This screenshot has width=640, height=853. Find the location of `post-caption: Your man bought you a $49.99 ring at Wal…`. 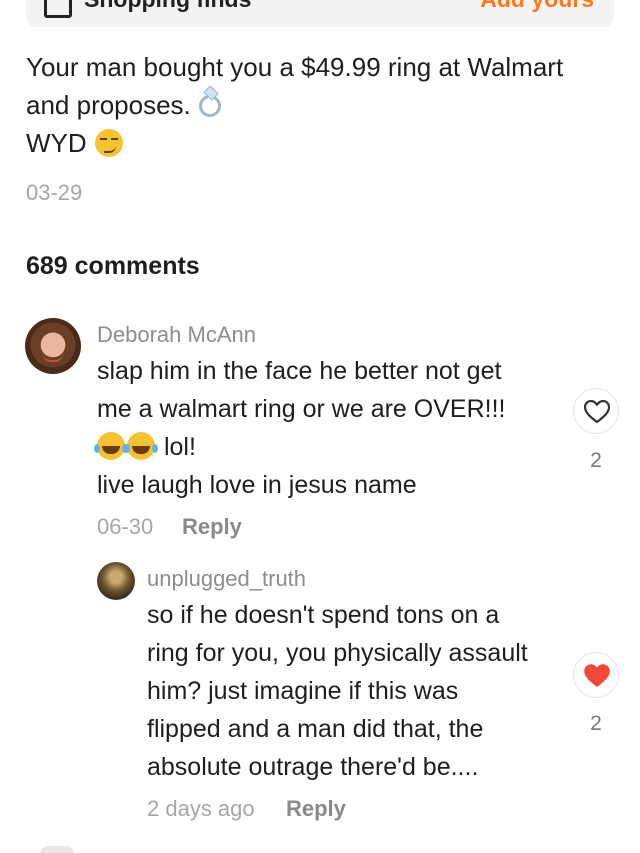

post-caption: Your man bought you a $49.99 ring at Wal… is located at coordinates (321, 105).